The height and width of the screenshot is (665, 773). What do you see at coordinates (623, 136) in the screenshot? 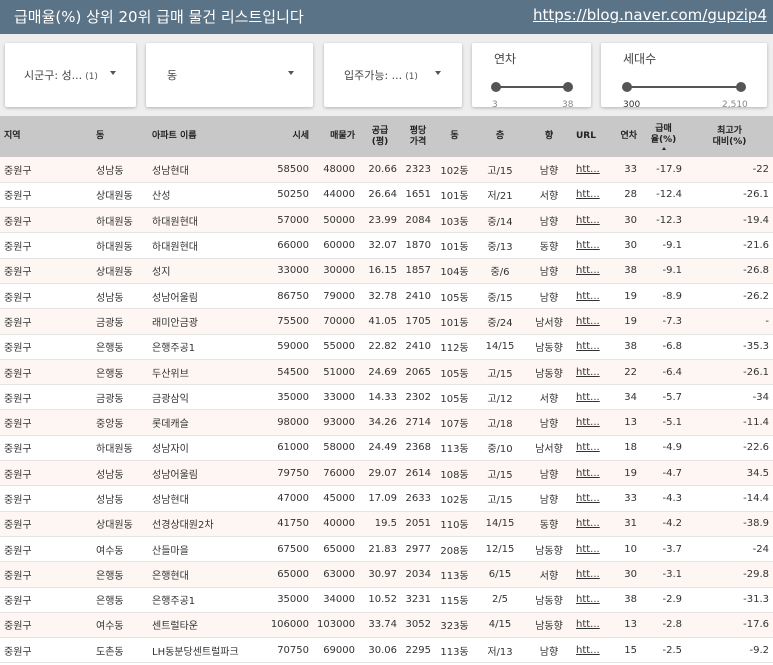
I see `header-age: 연차` at bounding box center [623, 136].